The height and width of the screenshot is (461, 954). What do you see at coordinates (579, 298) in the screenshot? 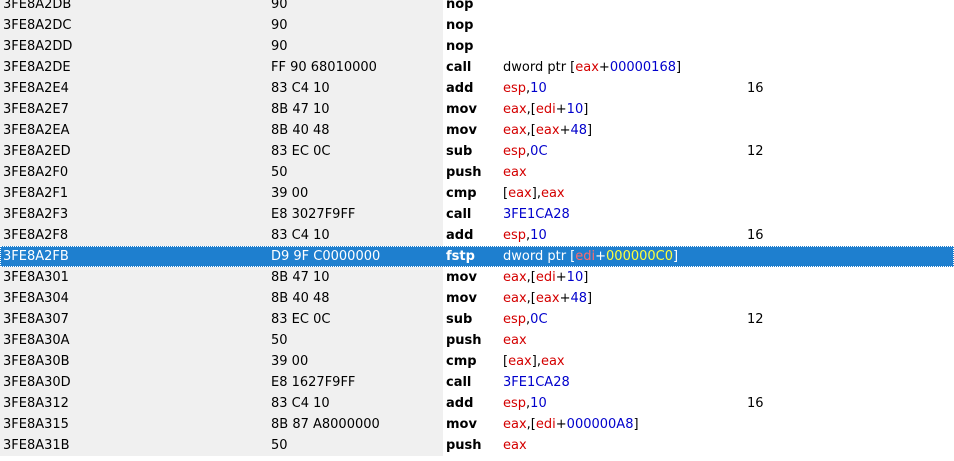
I see `operand-number: 48` at bounding box center [579, 298].